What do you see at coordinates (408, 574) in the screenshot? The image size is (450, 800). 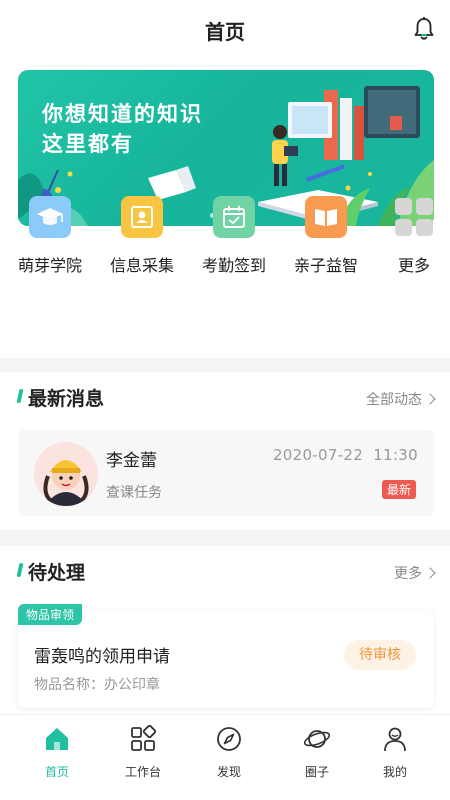 I see `todo-more-label: 更多` at bounding box center [408, 574].